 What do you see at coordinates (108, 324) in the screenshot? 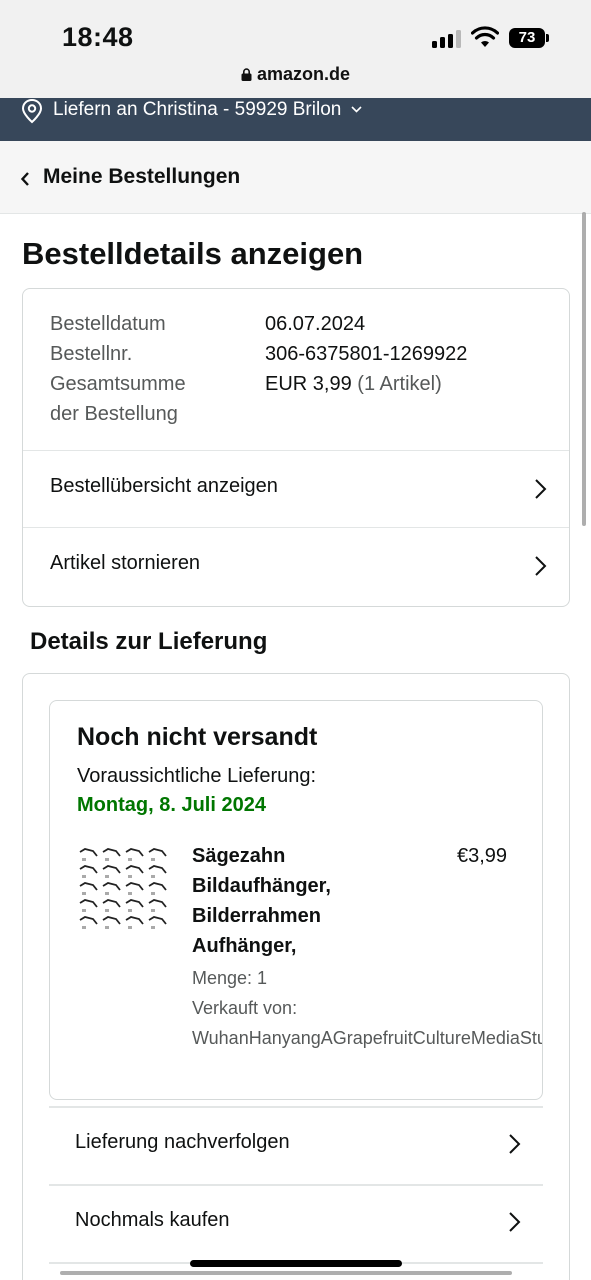
I see `order-date-label: Bestelldatum` at bounding box center [108, 324].